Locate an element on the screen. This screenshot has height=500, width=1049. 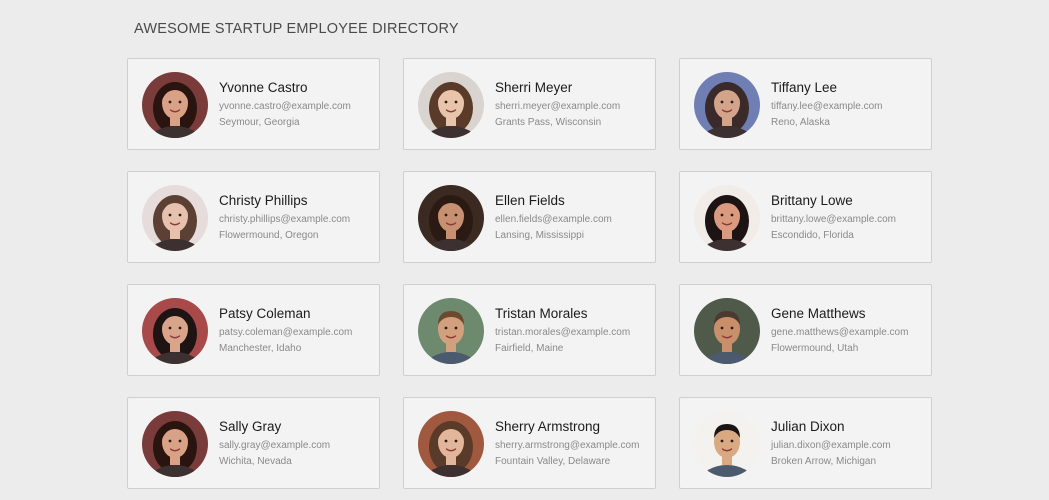
employee-email: julian.dixon@example.com is located at coordinates (831, 445).